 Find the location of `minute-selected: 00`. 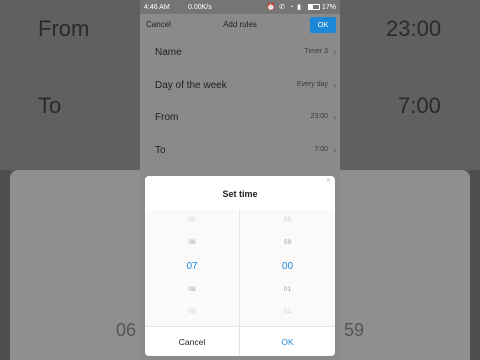

minute-selected: 00 is located at coordinates (287, 266).